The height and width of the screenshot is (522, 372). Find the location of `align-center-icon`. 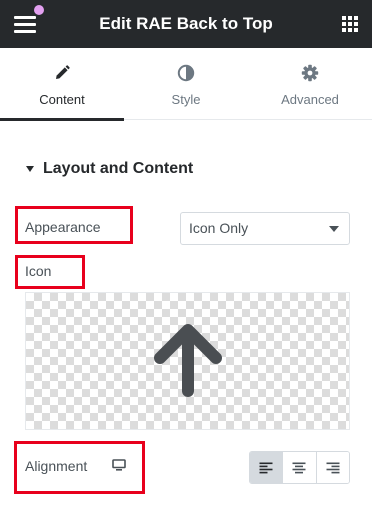

align-center-icon is located at coordinates (299, 467).